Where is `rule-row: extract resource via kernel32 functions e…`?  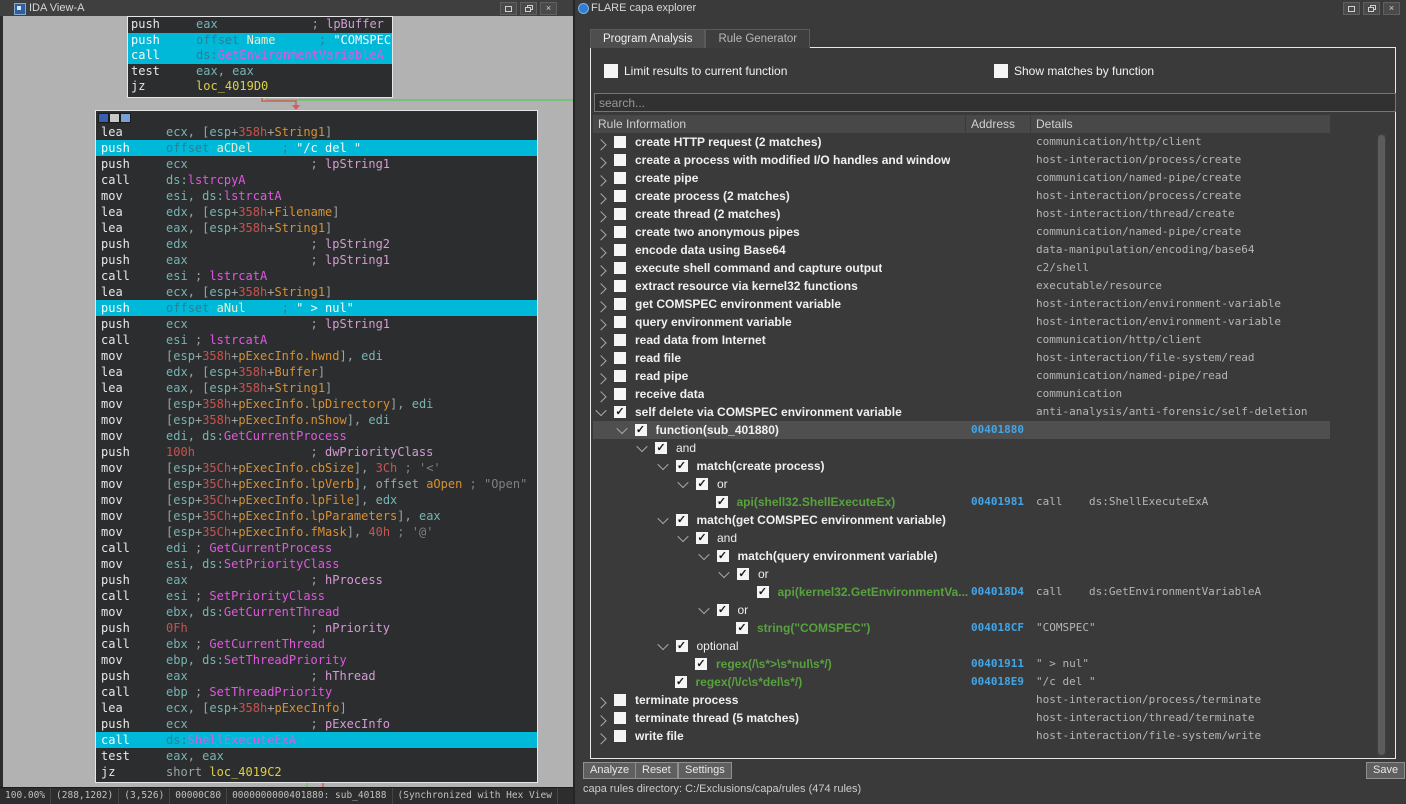
rule-row: extract resource via kernel32 functions e… is located at coordinates (961, 286).